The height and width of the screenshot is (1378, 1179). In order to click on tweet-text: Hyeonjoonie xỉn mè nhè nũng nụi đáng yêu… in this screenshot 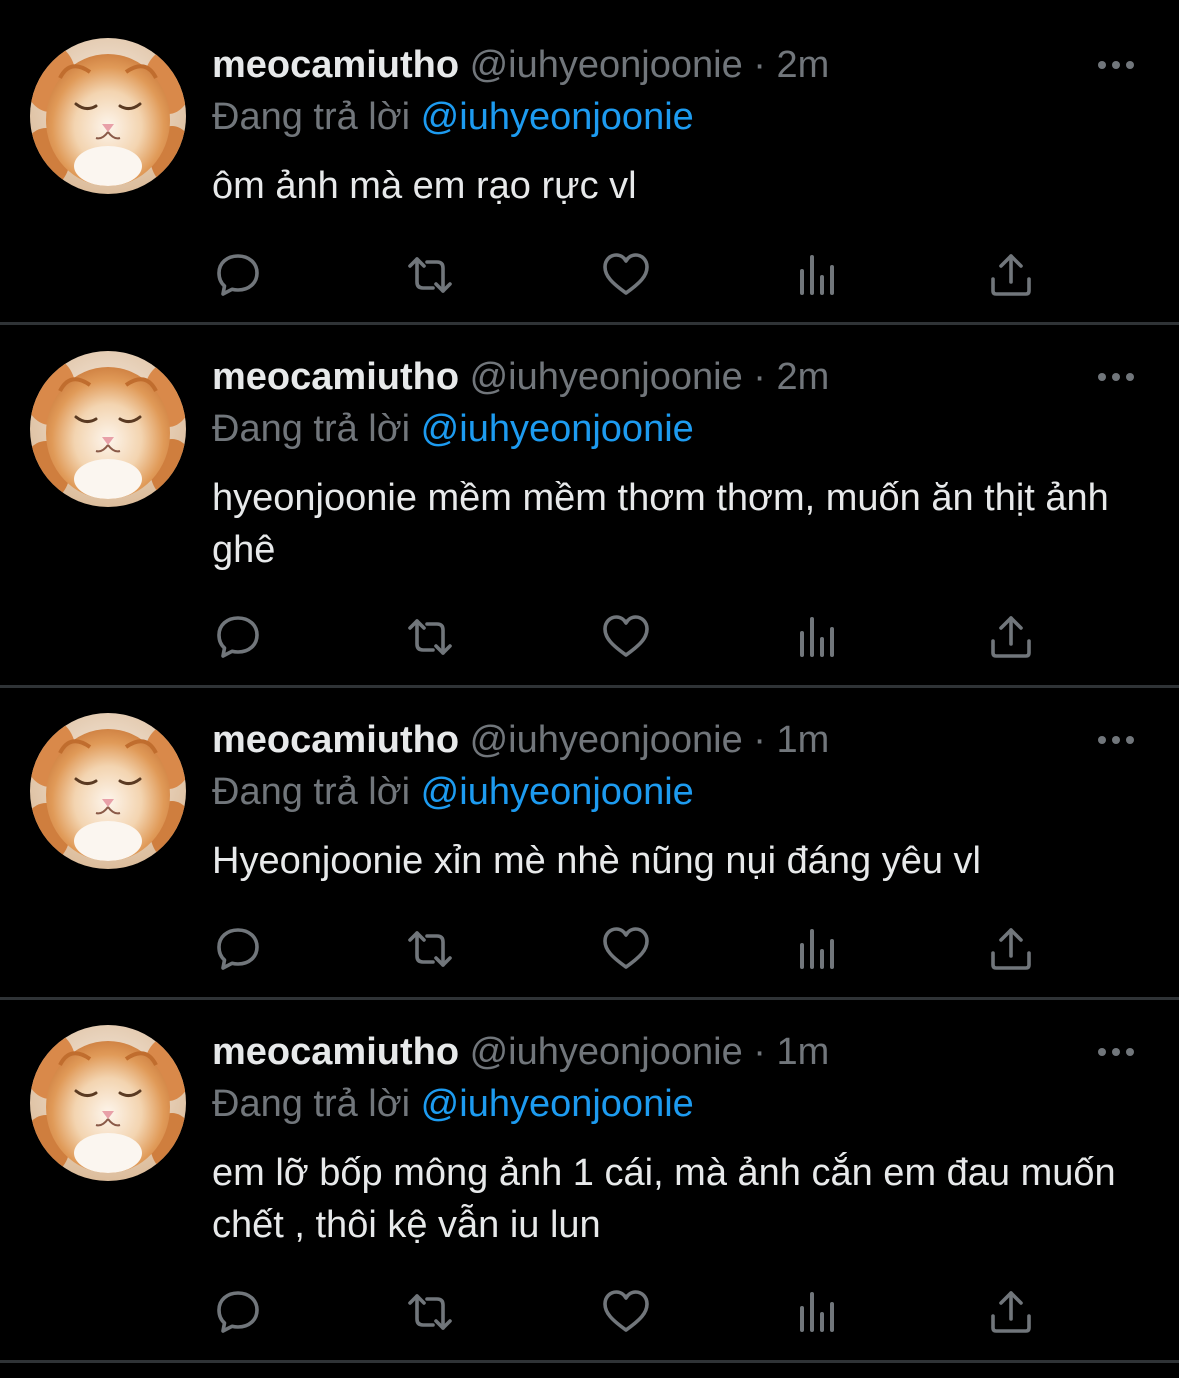, I will do `click(596, 861)`.